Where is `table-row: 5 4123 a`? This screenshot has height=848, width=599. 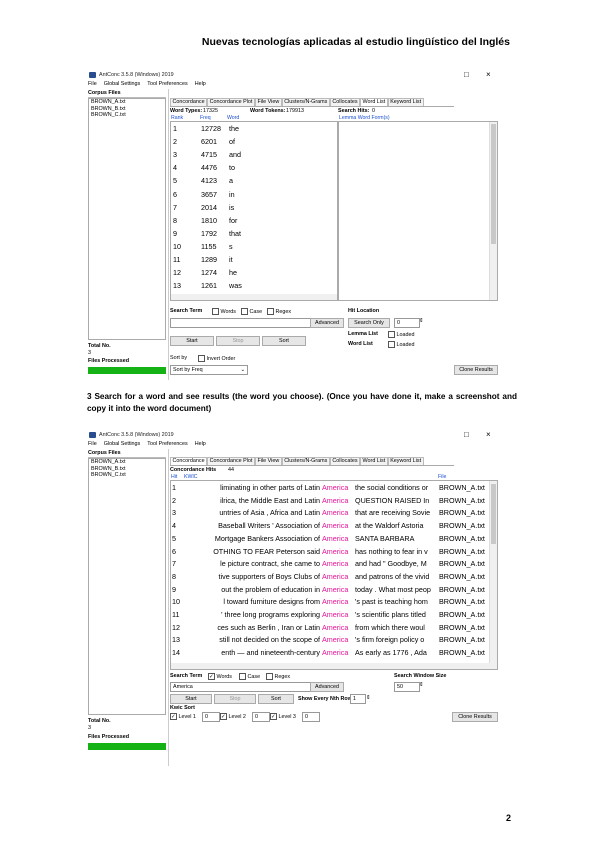 table-row: 5 4123 a is located at coordinates (254, 181).